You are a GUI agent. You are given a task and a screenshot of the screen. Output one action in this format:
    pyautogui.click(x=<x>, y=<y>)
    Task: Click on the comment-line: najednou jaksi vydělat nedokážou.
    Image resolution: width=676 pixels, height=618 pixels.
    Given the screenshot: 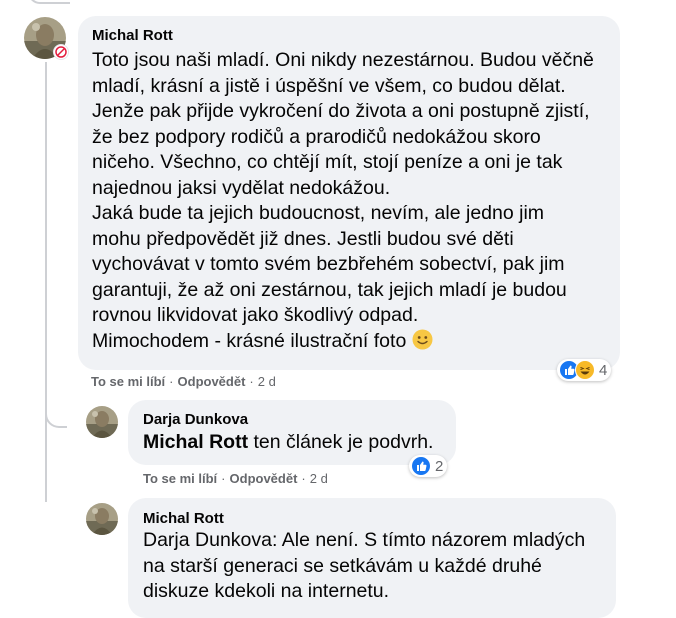 What is the action you would take?
    pyautogui.click(x=241, y=187)
    